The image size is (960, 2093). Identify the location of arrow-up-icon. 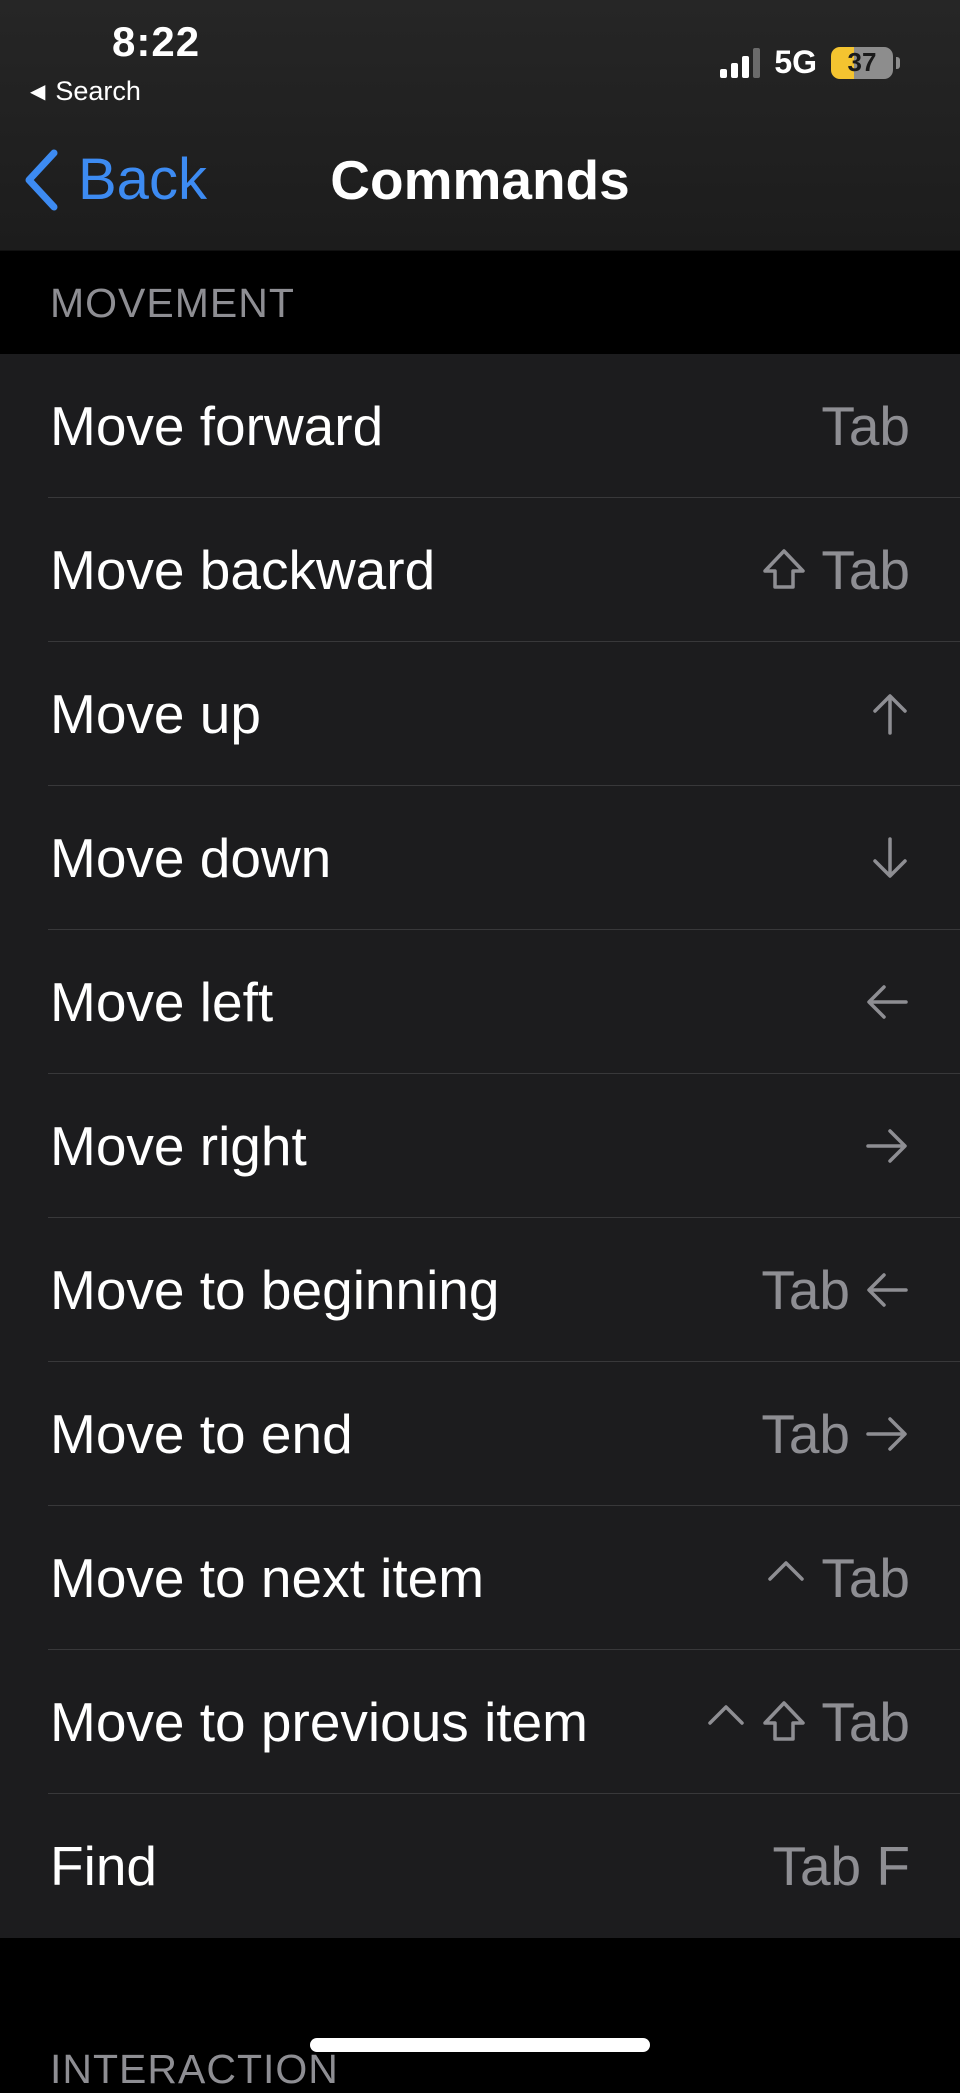
(890, 714).